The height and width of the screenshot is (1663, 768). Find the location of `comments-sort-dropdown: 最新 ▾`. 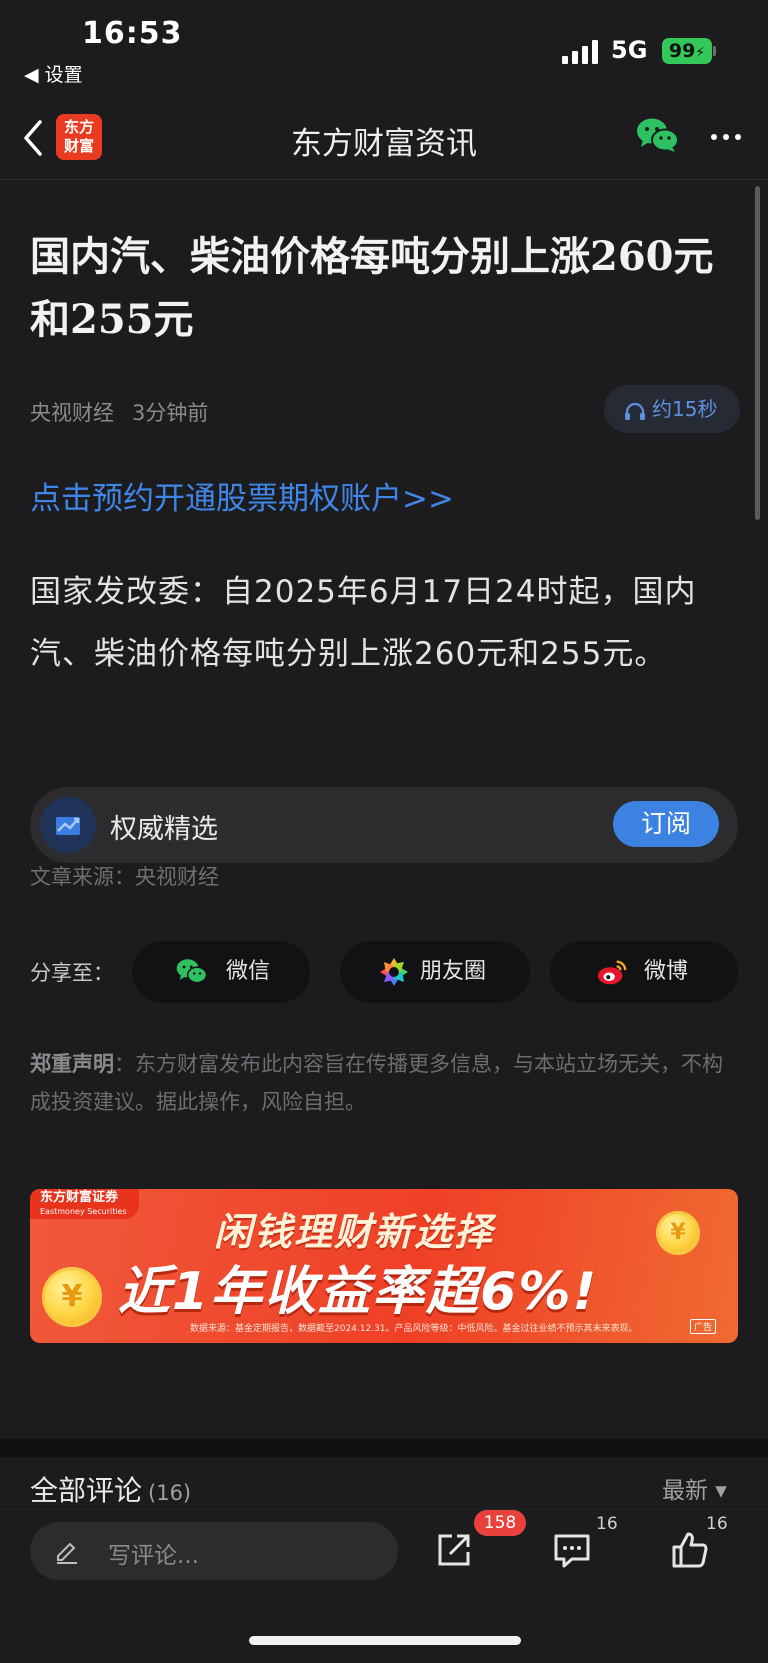

comments-sort-dropdown: 最新 ▾ is located at coordinates (694, 1488).